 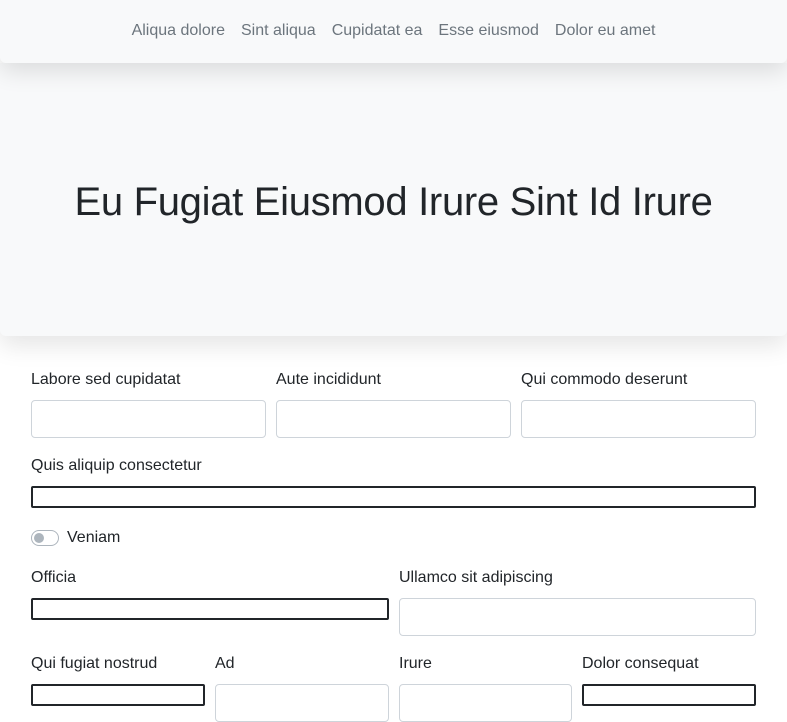 I want to click on field-label-10: Dolor consequat, so click(x=640, y=663).